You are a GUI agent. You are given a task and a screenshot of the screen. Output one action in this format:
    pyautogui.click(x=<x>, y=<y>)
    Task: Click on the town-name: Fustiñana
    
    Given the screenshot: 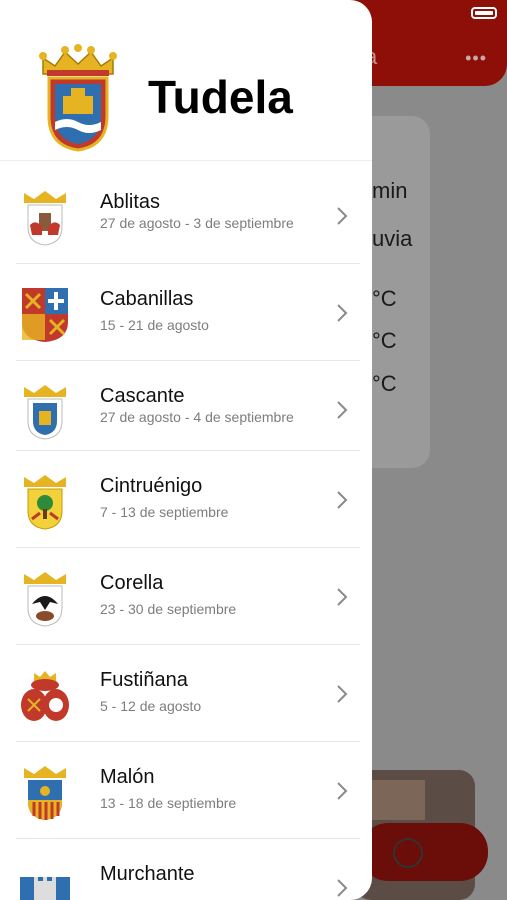 What is the action you would take?
    pyautogui.click(x=144, y=680)
    